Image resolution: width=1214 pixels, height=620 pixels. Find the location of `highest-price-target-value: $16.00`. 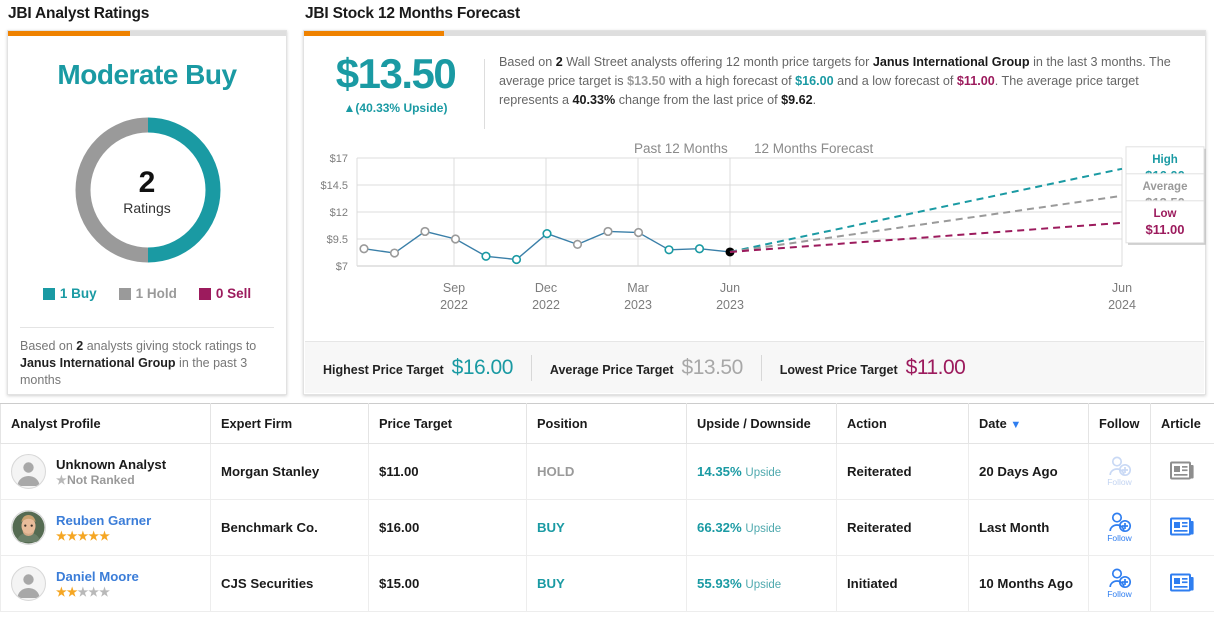

highest-price-target-value: $16.00 is located at coordinates (482, 367).